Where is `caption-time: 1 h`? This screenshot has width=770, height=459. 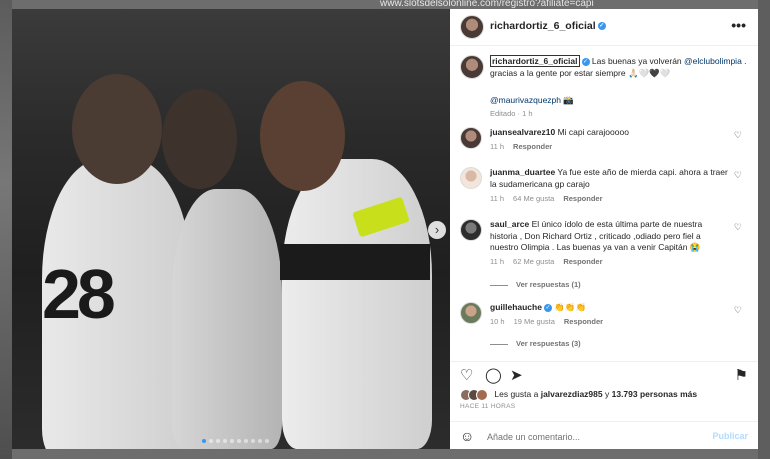 caption-time: 1 h is located at coordinates (527, 113).